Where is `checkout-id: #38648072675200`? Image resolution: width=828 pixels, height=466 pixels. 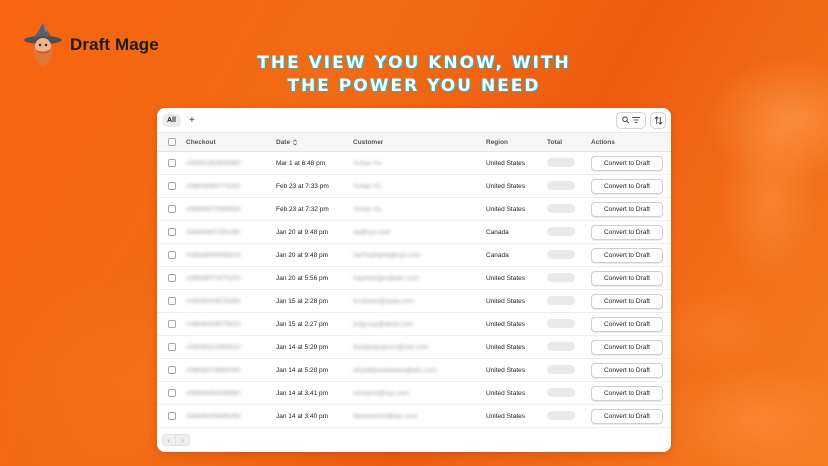
checkout-id: #38648072675200 is located at coordinates (231, 278).